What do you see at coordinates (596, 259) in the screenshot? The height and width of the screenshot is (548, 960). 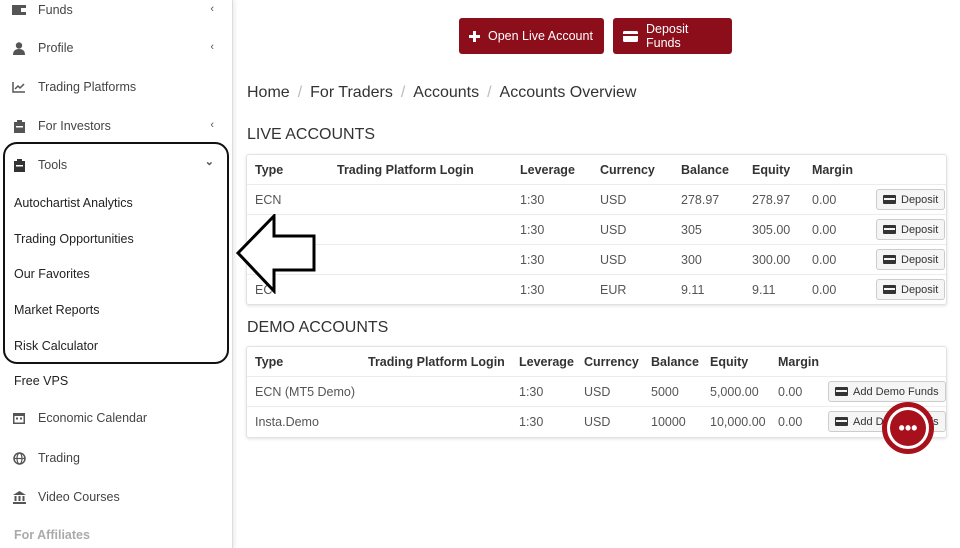 I see `table-row: ECN VIP 1:30 USD 300 300.00 0.00 Deposit` at bounding box center [596, 259].